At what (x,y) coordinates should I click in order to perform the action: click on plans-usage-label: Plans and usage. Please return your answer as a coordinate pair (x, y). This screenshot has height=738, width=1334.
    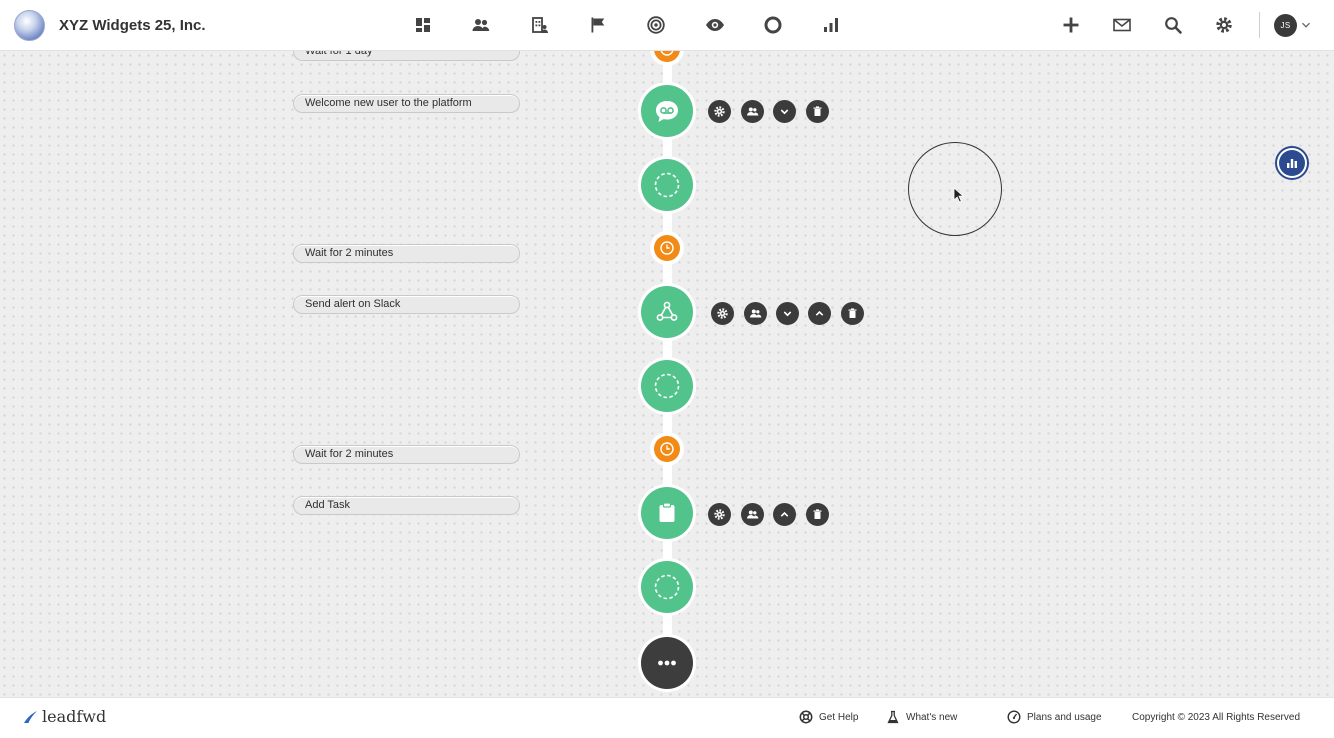
    Looking at the image, I should click on (1064, 717).